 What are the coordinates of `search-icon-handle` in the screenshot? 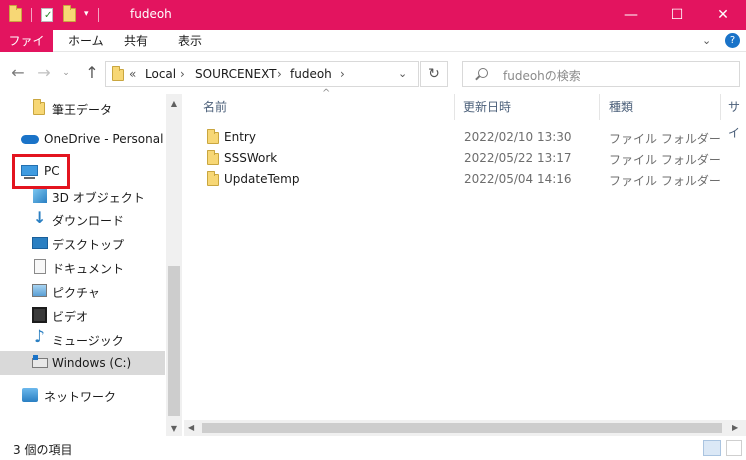 It's located at (477, 78).